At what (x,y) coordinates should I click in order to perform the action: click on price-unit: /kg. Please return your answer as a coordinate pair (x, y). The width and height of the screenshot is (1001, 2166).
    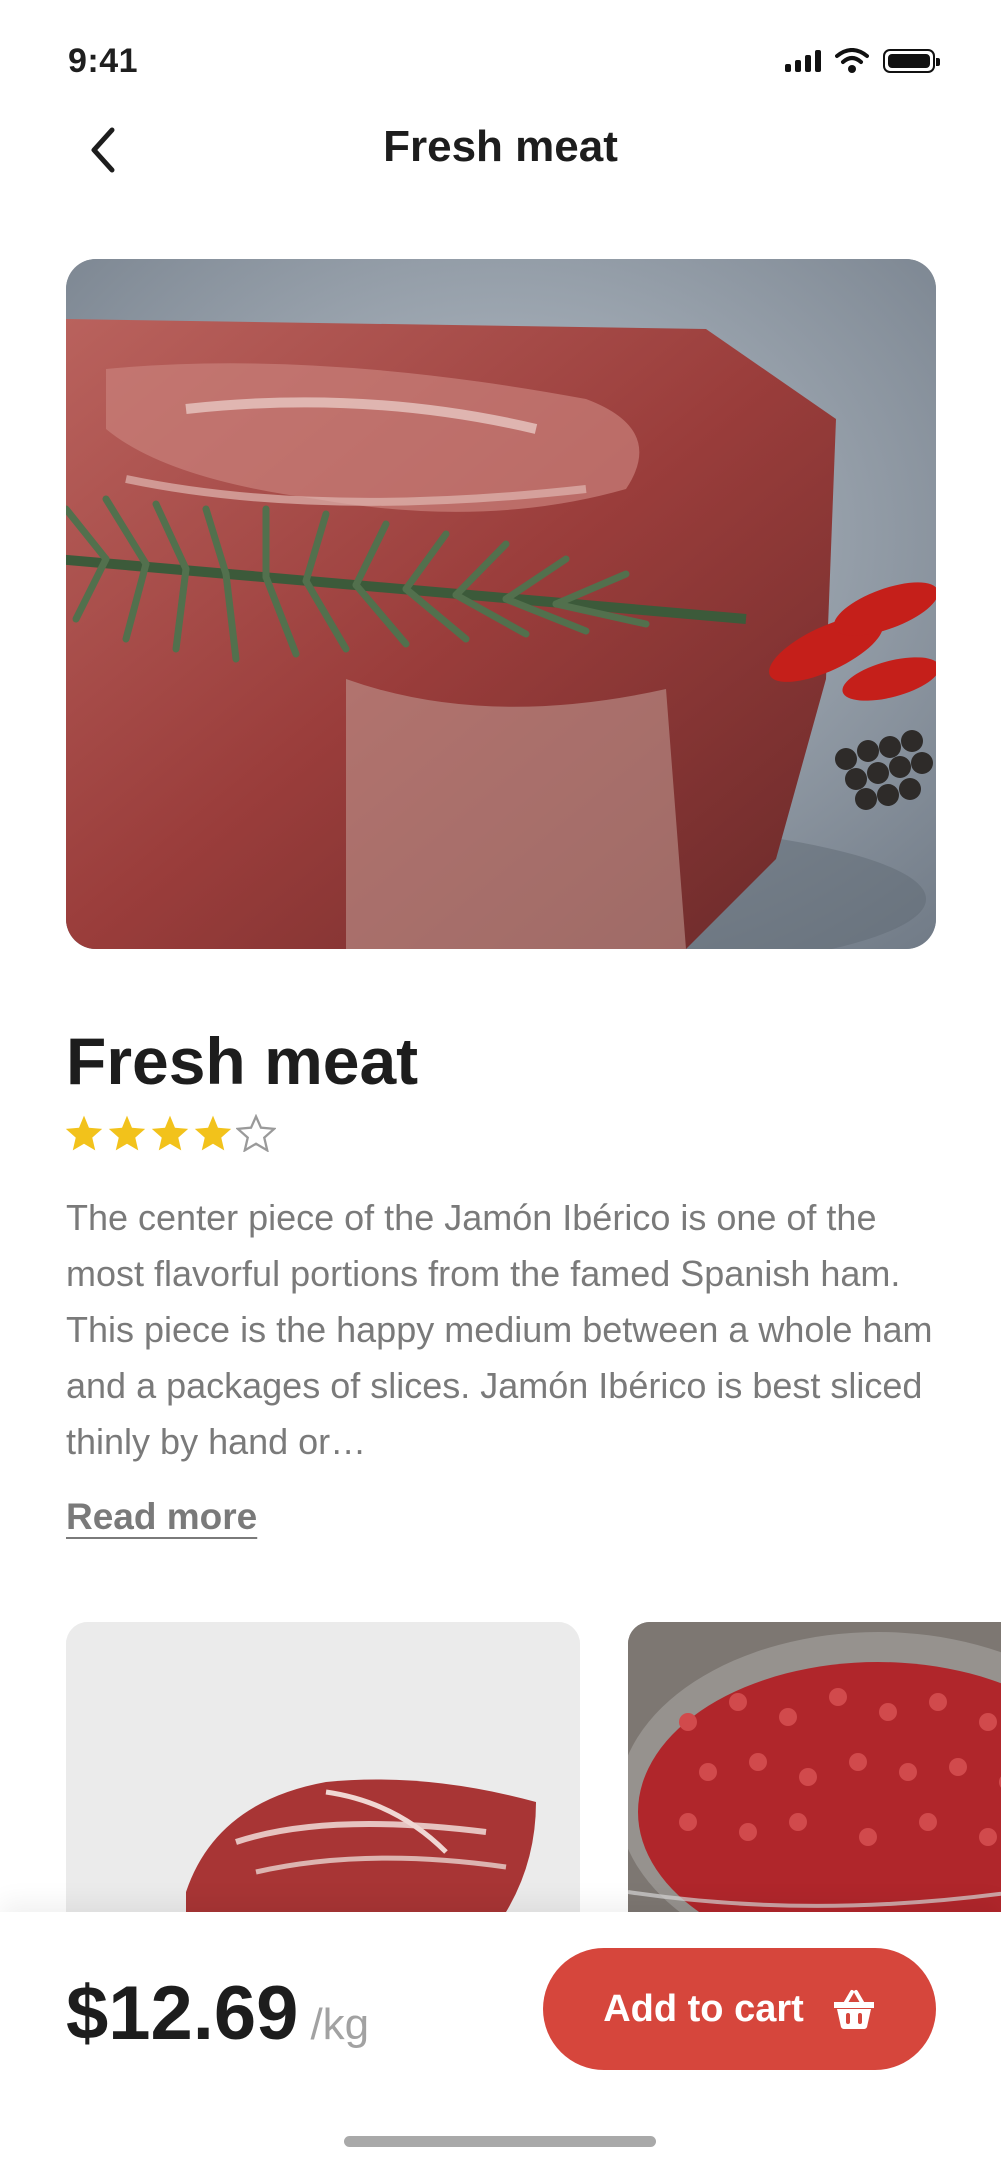
    Looking at the image, I should click on (340, 2024).